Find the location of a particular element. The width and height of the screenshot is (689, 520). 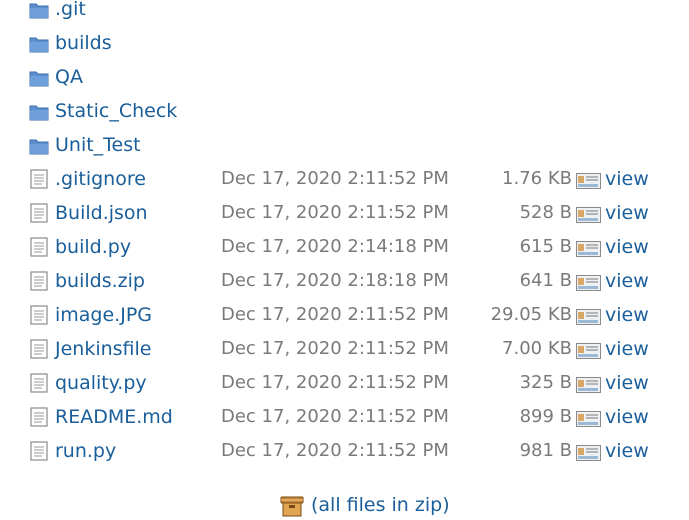

file-modified-date: Dec 17, 2020 2:18:18 PM is located at coordinates (335, 280).